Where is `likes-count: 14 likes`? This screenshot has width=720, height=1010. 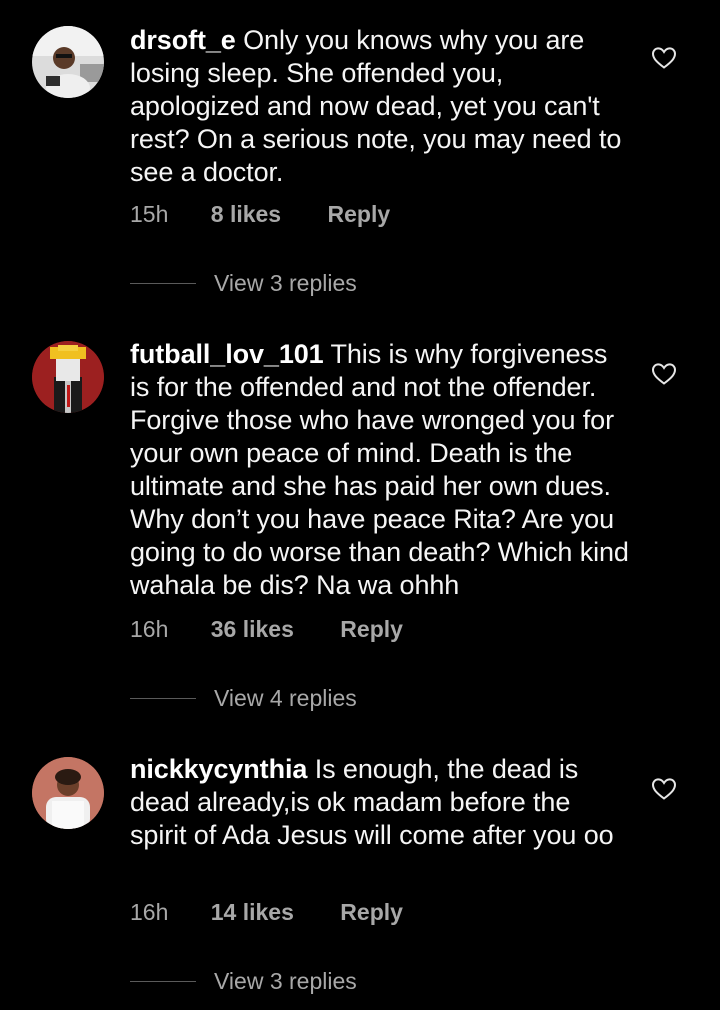 likes-count: 14 likes is located at coordinates (252, 912).